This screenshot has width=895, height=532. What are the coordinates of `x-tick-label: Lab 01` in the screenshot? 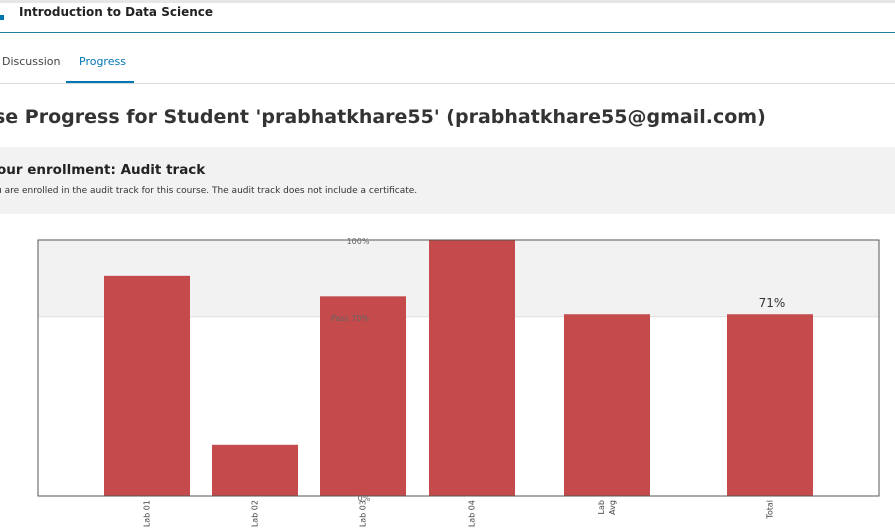 It's located at (147, 513).